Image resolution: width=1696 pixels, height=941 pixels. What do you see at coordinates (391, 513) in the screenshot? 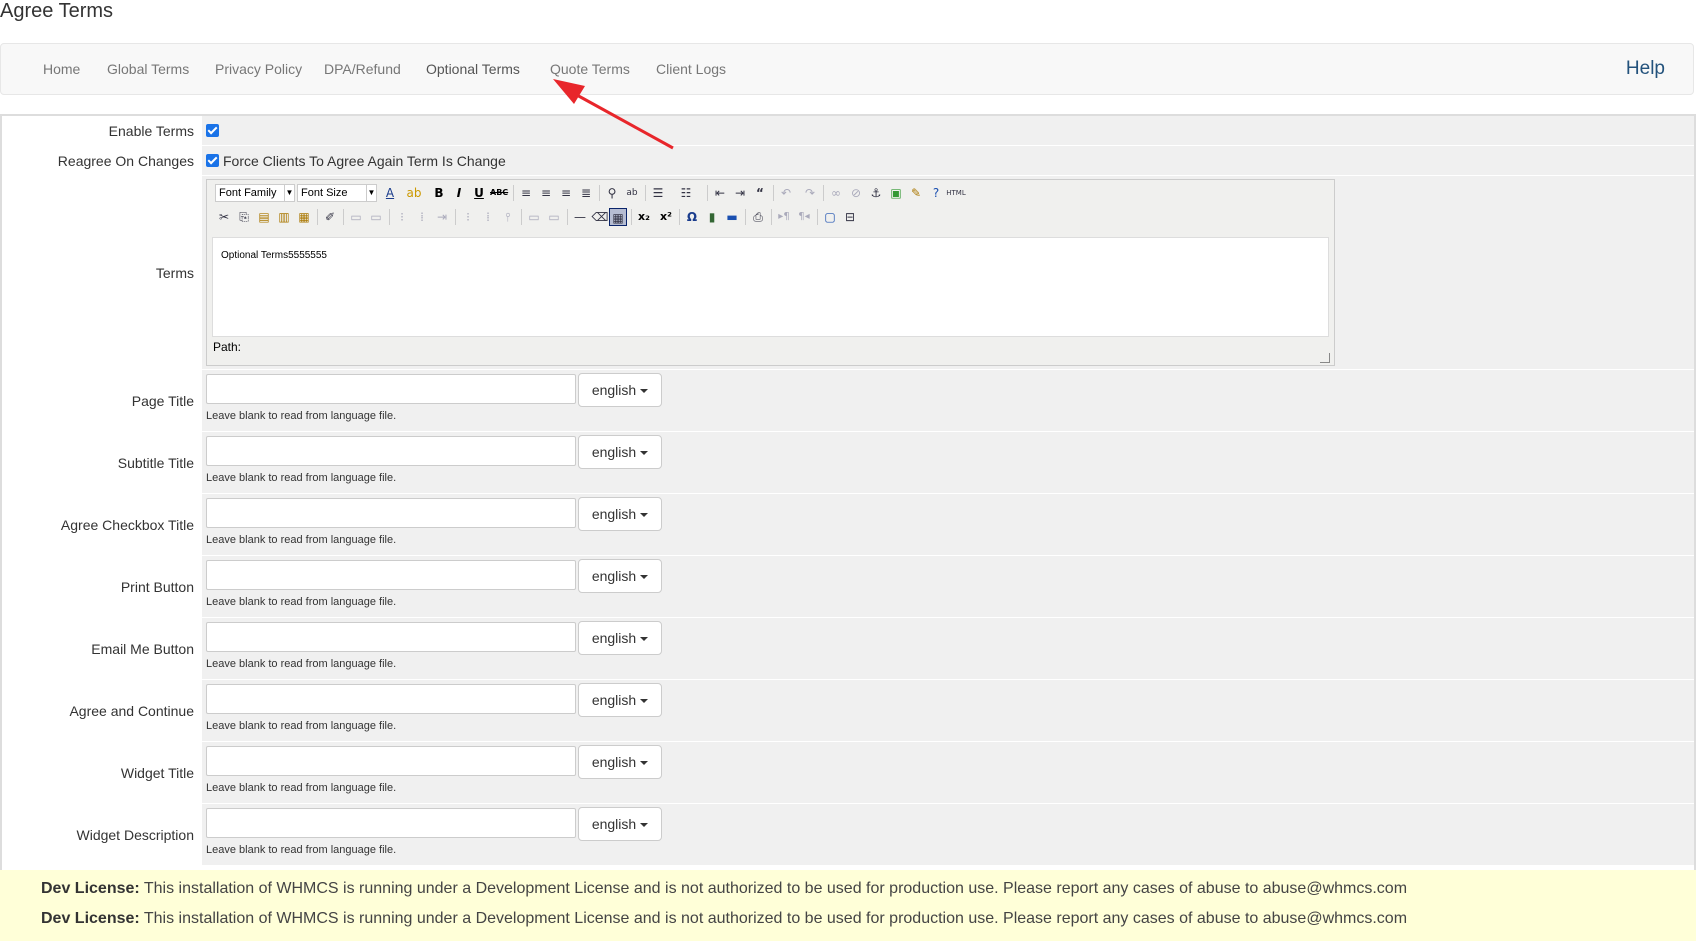
I see `agree-checkbox-title-input` at bounding box center [391, 513].